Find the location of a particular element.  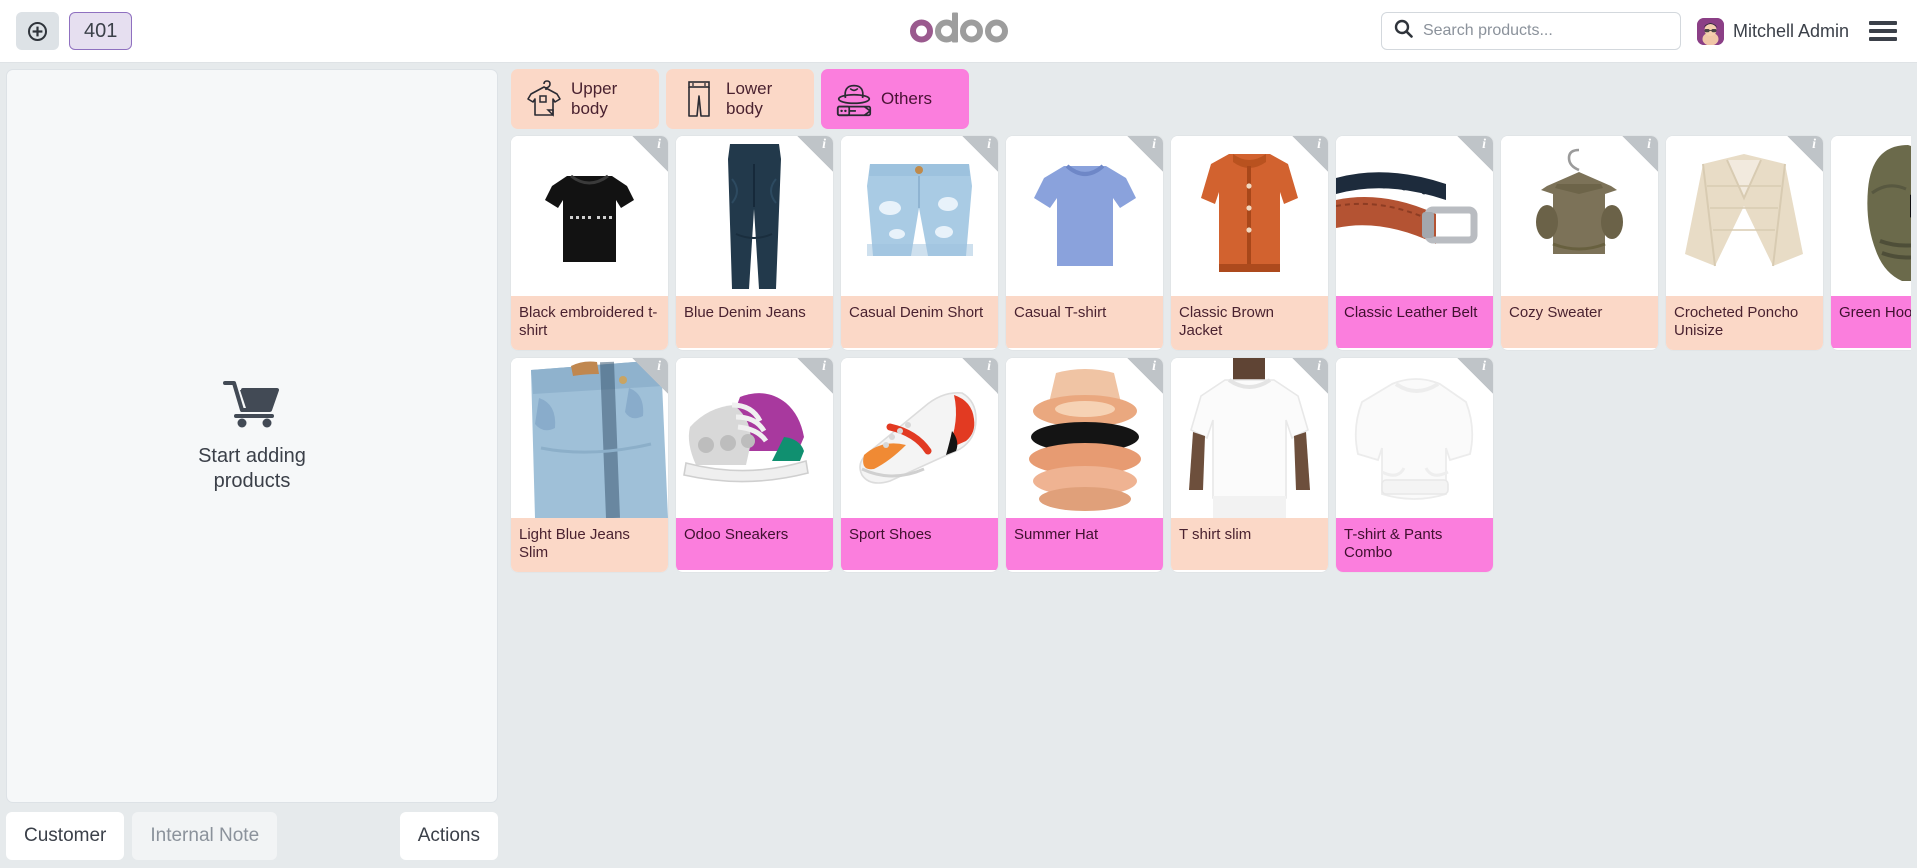

product-name: Light Blue Jeans Slim is located at coordinates (589, 545).